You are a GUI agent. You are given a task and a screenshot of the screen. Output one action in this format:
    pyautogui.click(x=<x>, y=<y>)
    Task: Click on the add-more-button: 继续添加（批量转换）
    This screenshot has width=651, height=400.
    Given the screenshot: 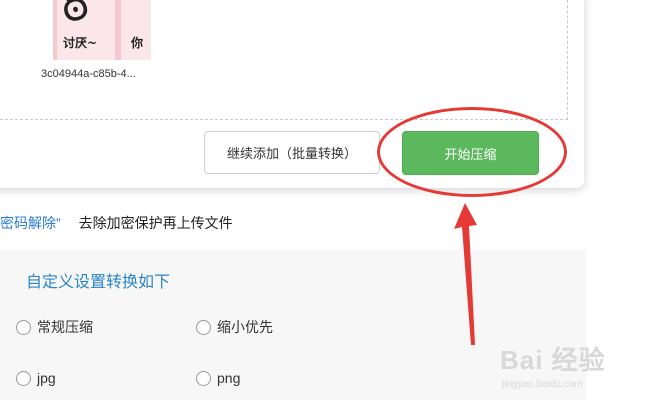 What is the action you would take?
    pyautogui.click(x=292, y=152)
    